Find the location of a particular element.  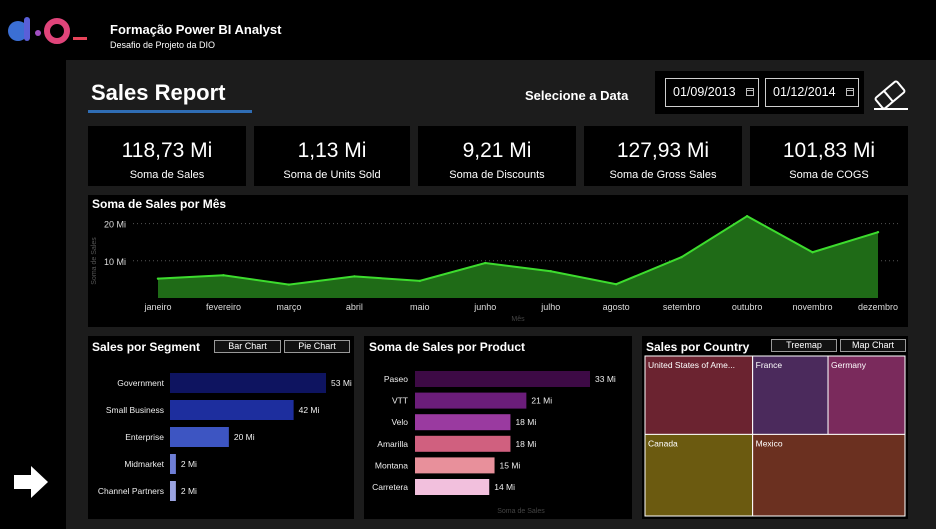

kpi-label: Soma de Discounts is located at coordinates (497, 175).